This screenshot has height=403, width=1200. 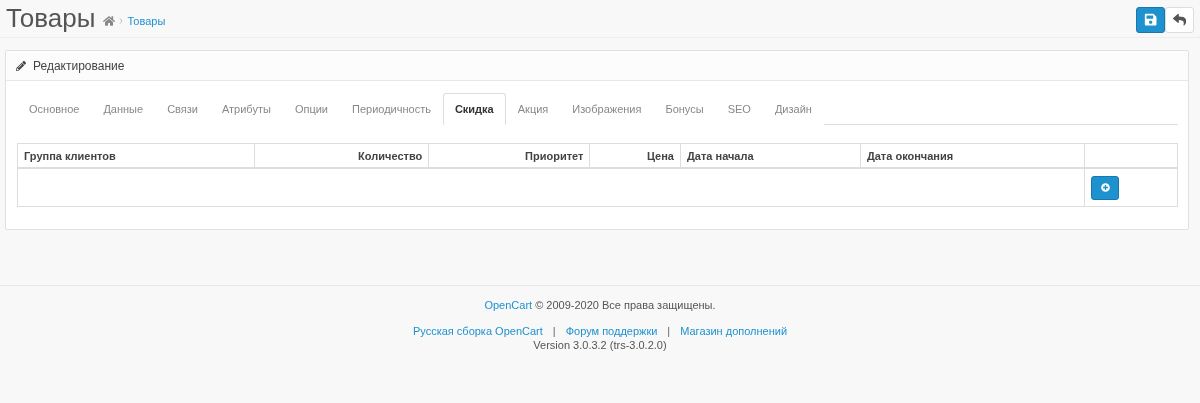 I want to click on pencil-icon, so click(x=21, y=65).